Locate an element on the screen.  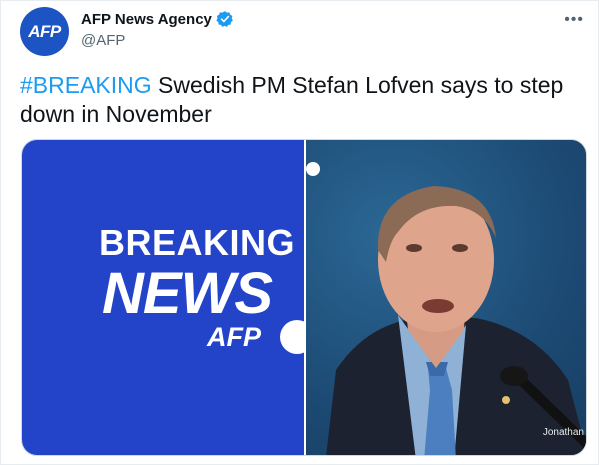
avatar: AFP is located at coordinates (44, 31).